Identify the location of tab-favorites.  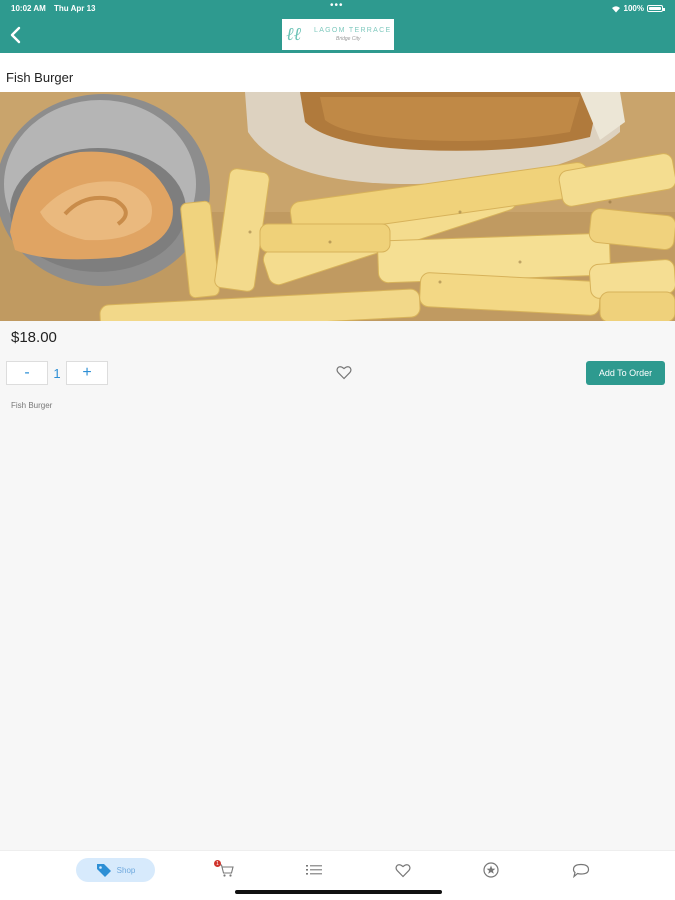
(403, 870).